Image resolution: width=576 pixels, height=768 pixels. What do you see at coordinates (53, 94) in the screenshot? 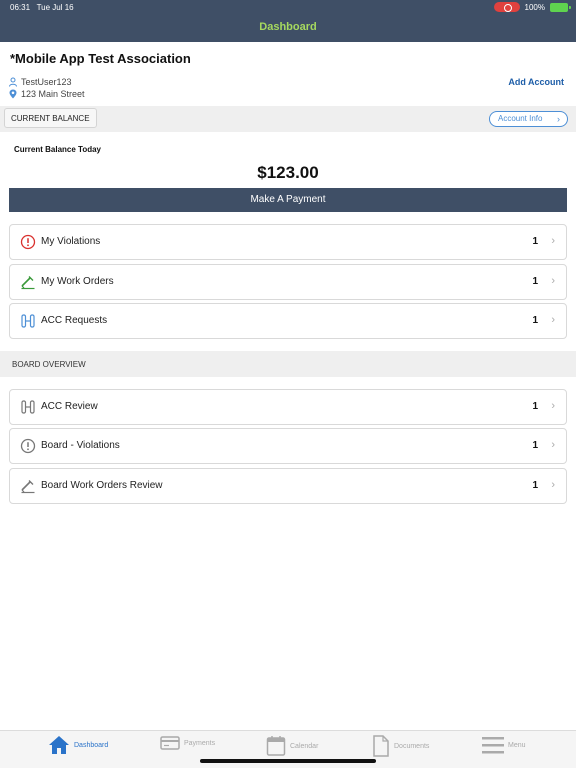
I see `address-text: 123 Main Street` at bounding box center [53, 94].